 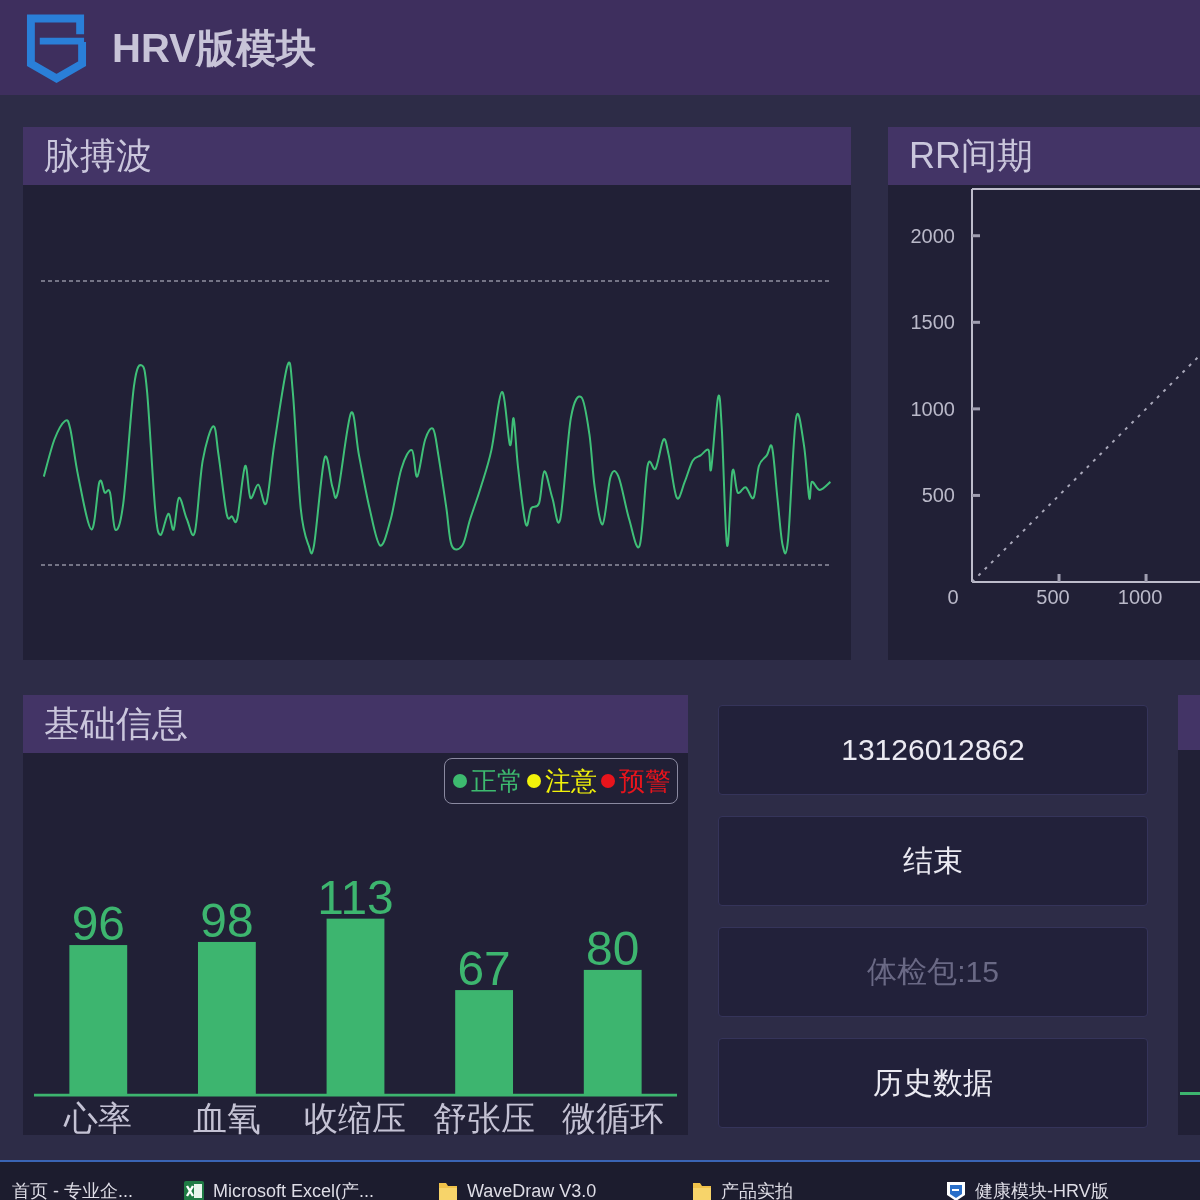 What do you see at coordinates (484, 1117) in the screenshot?
I see `category-label: 舒张压` at bounding box center [484, 1117].